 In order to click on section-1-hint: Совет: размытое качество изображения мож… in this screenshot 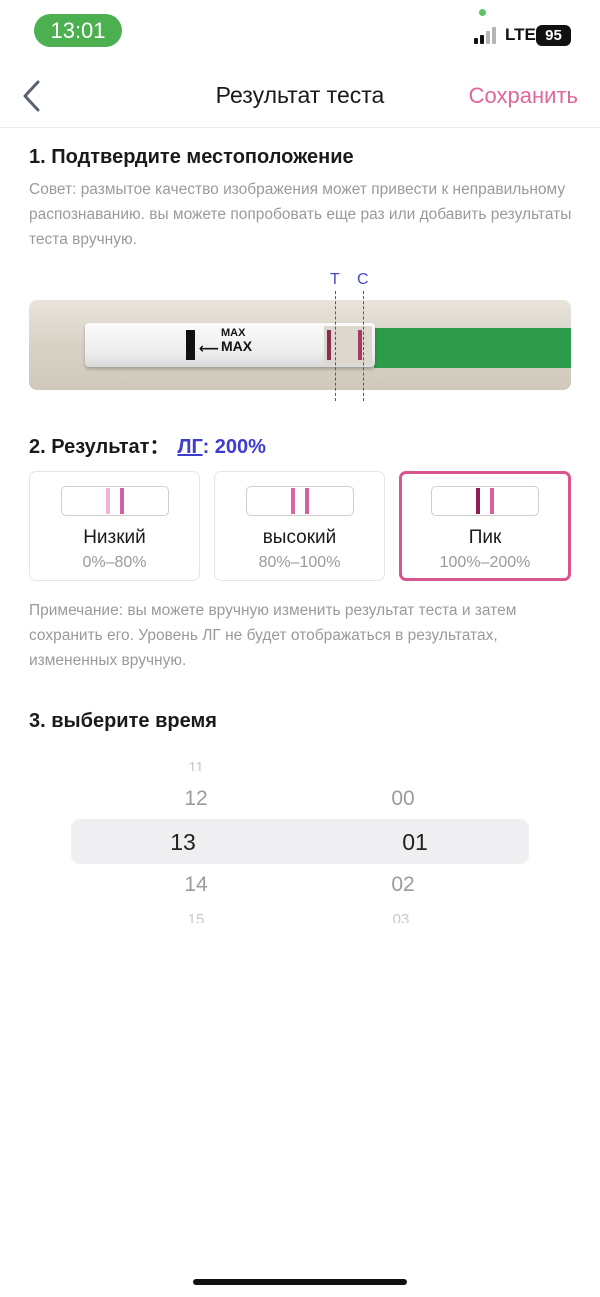, I will do `click(300, 214)`.